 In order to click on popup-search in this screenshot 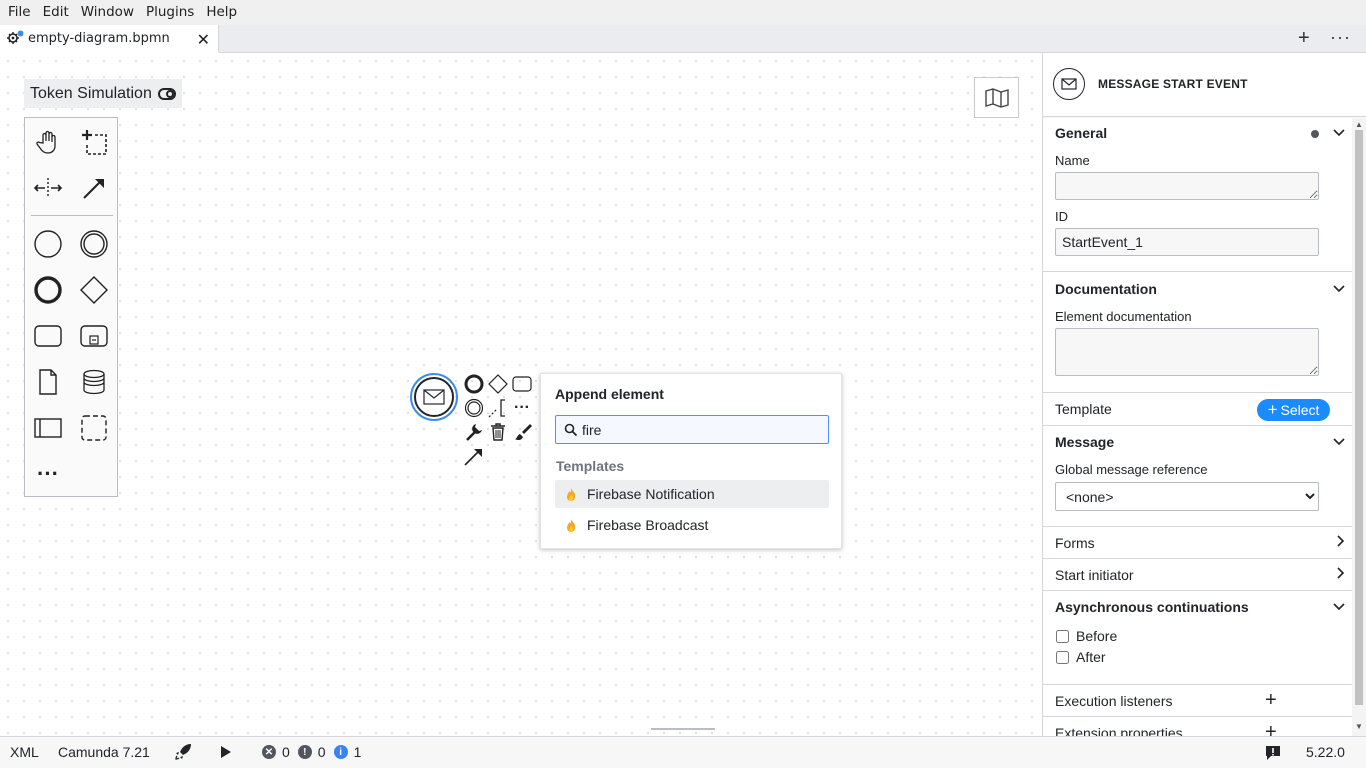, I will do `click(692, 429)`.